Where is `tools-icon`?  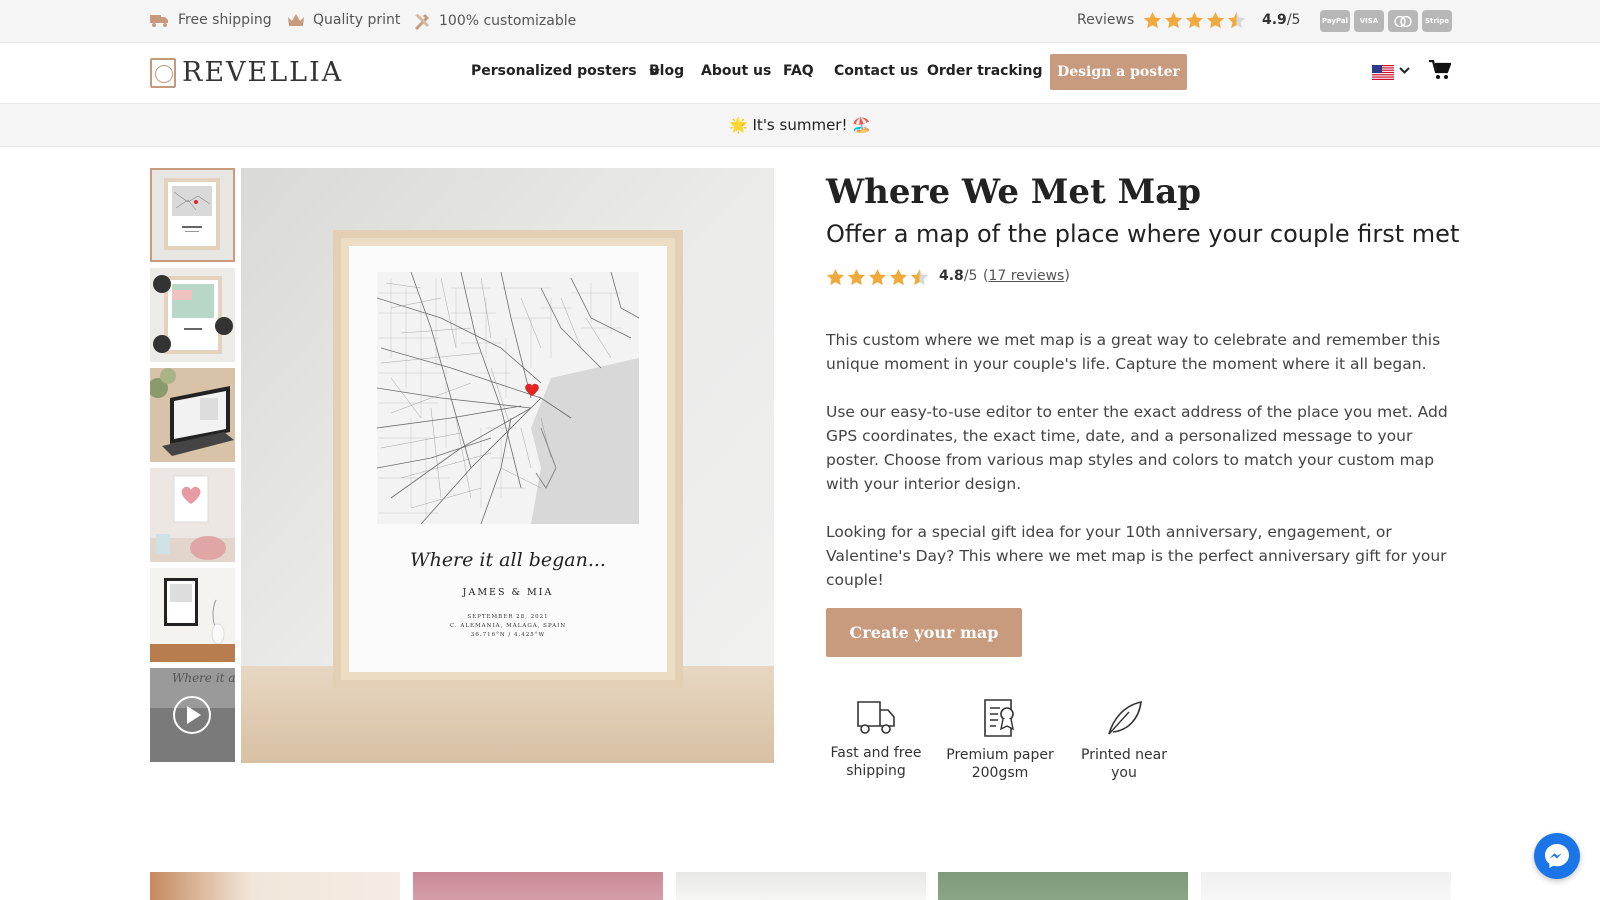
tools-icon is located at coordinates (422, 22).